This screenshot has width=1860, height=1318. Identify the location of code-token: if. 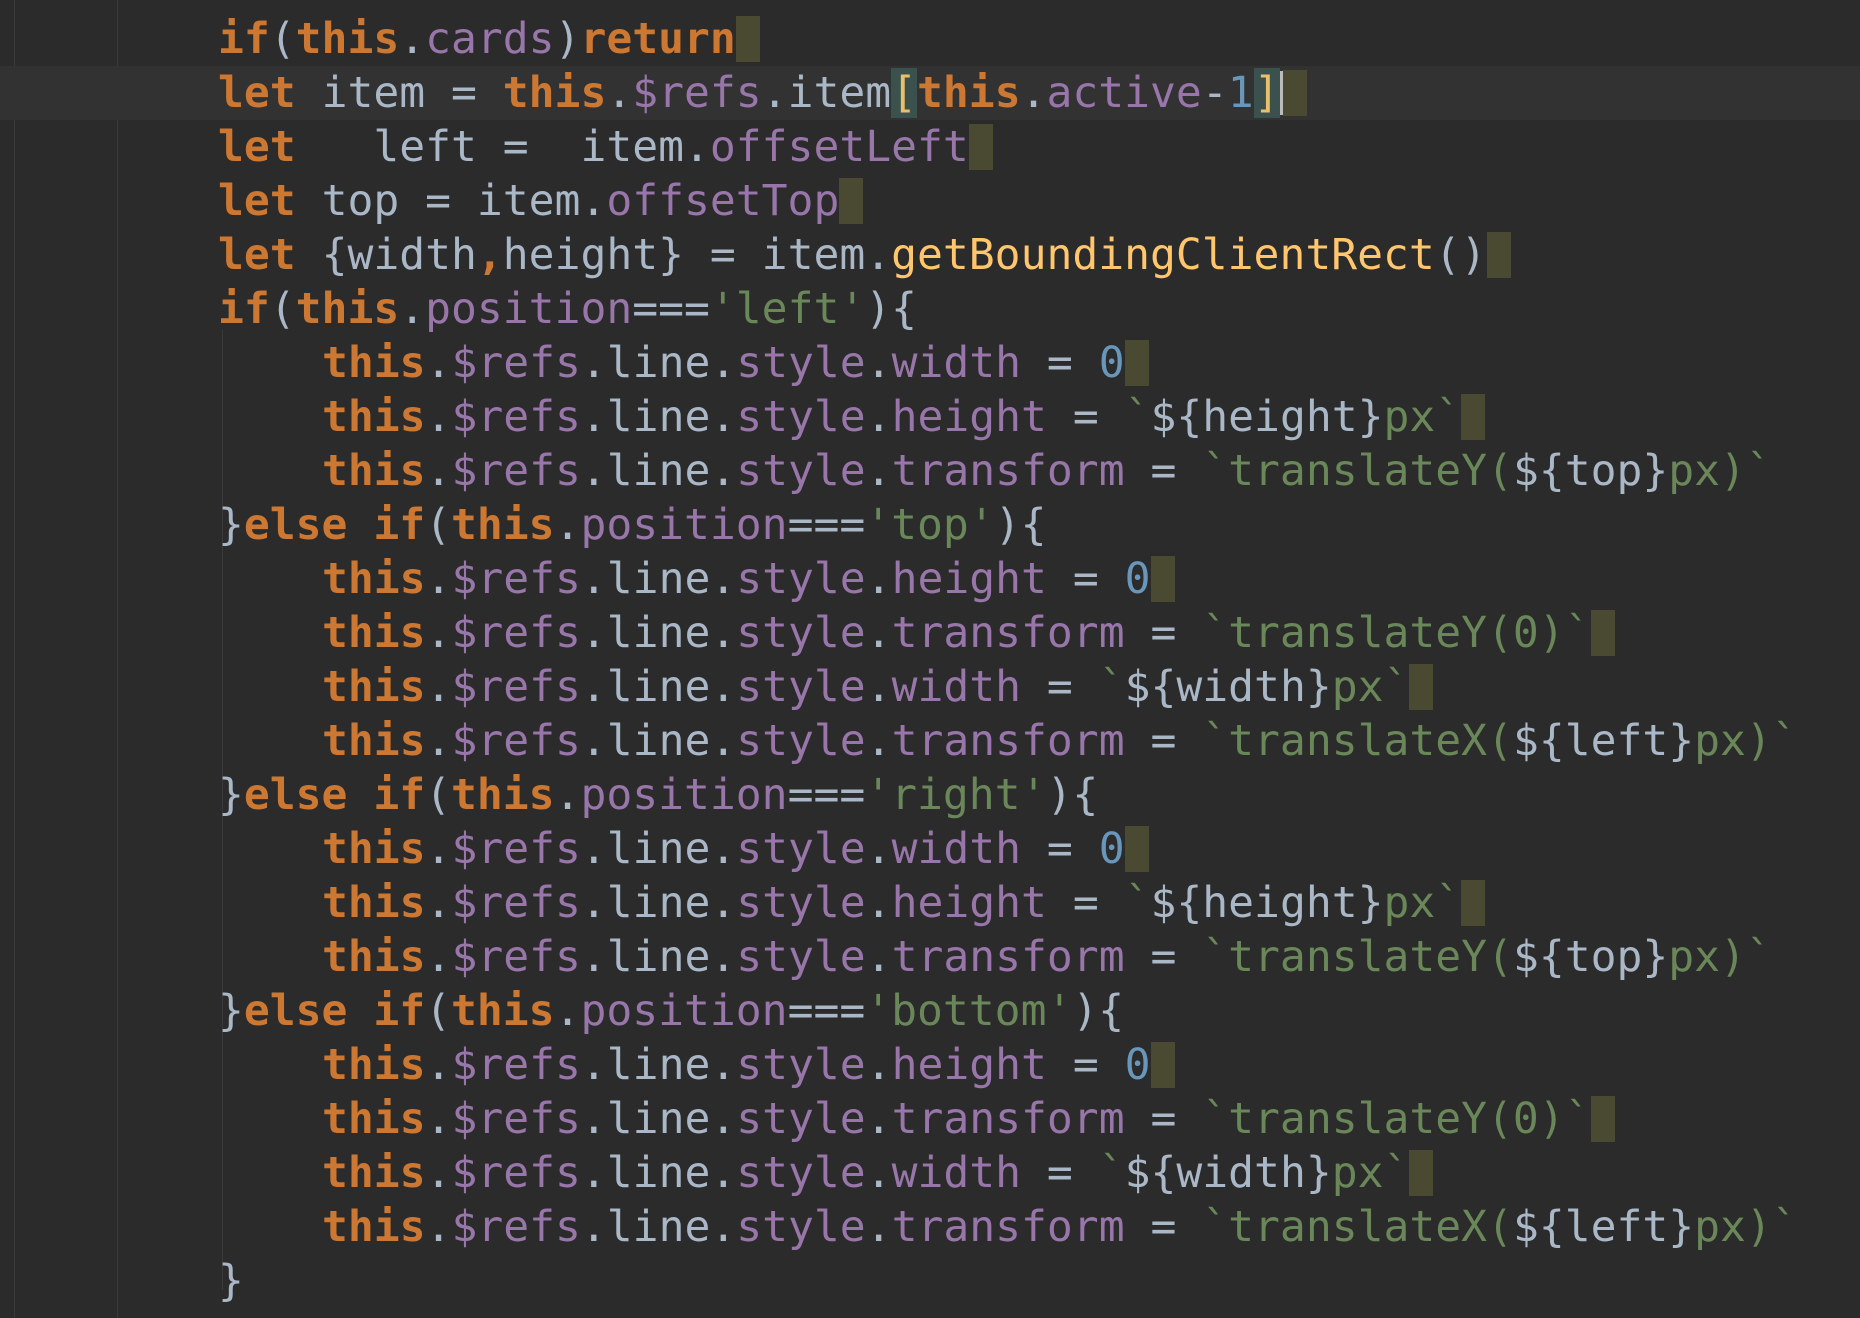
(244, 39).